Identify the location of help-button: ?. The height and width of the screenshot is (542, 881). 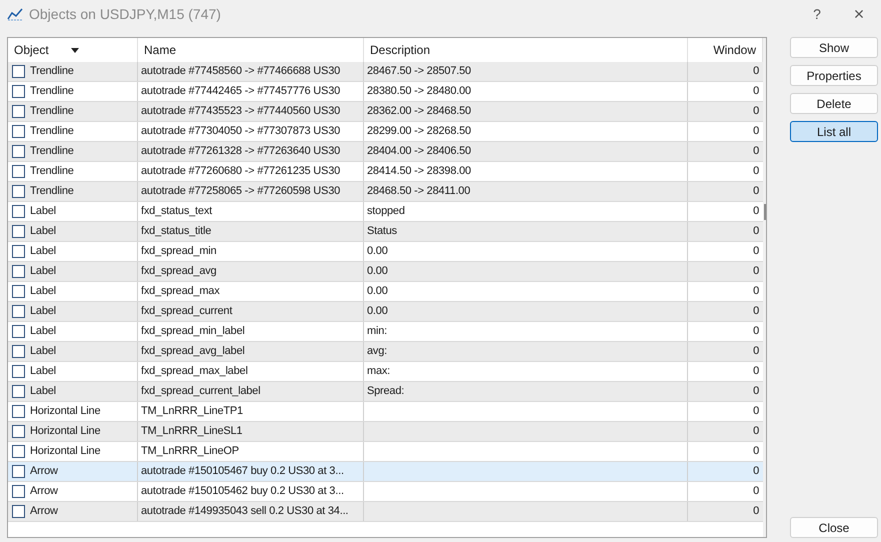
(817, 14).